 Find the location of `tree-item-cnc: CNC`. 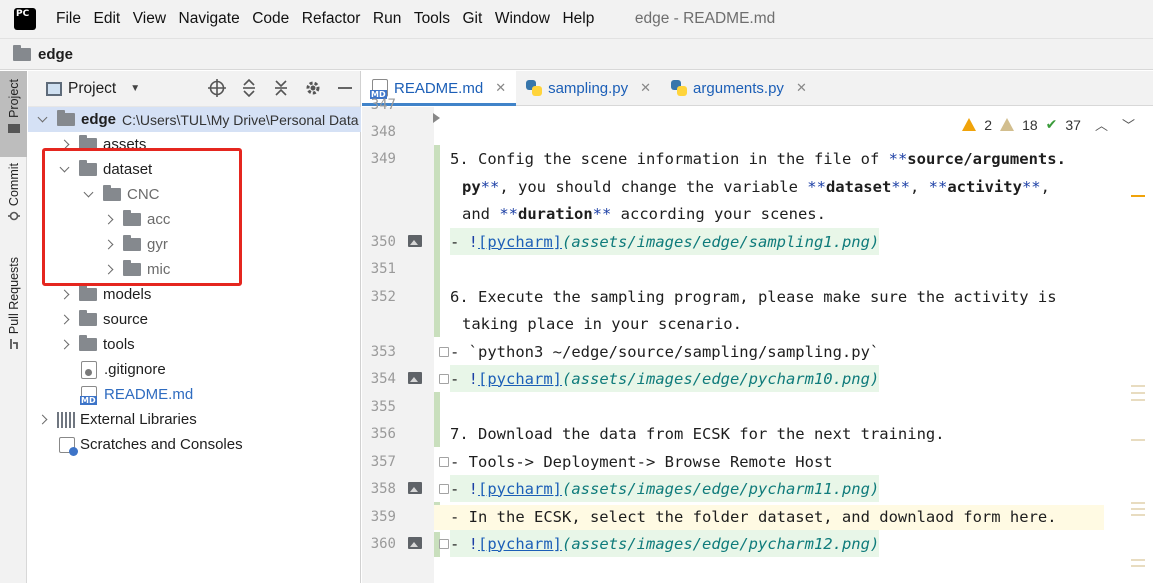

tree-item-cnc: CNC is located at coordinates (194, 194).